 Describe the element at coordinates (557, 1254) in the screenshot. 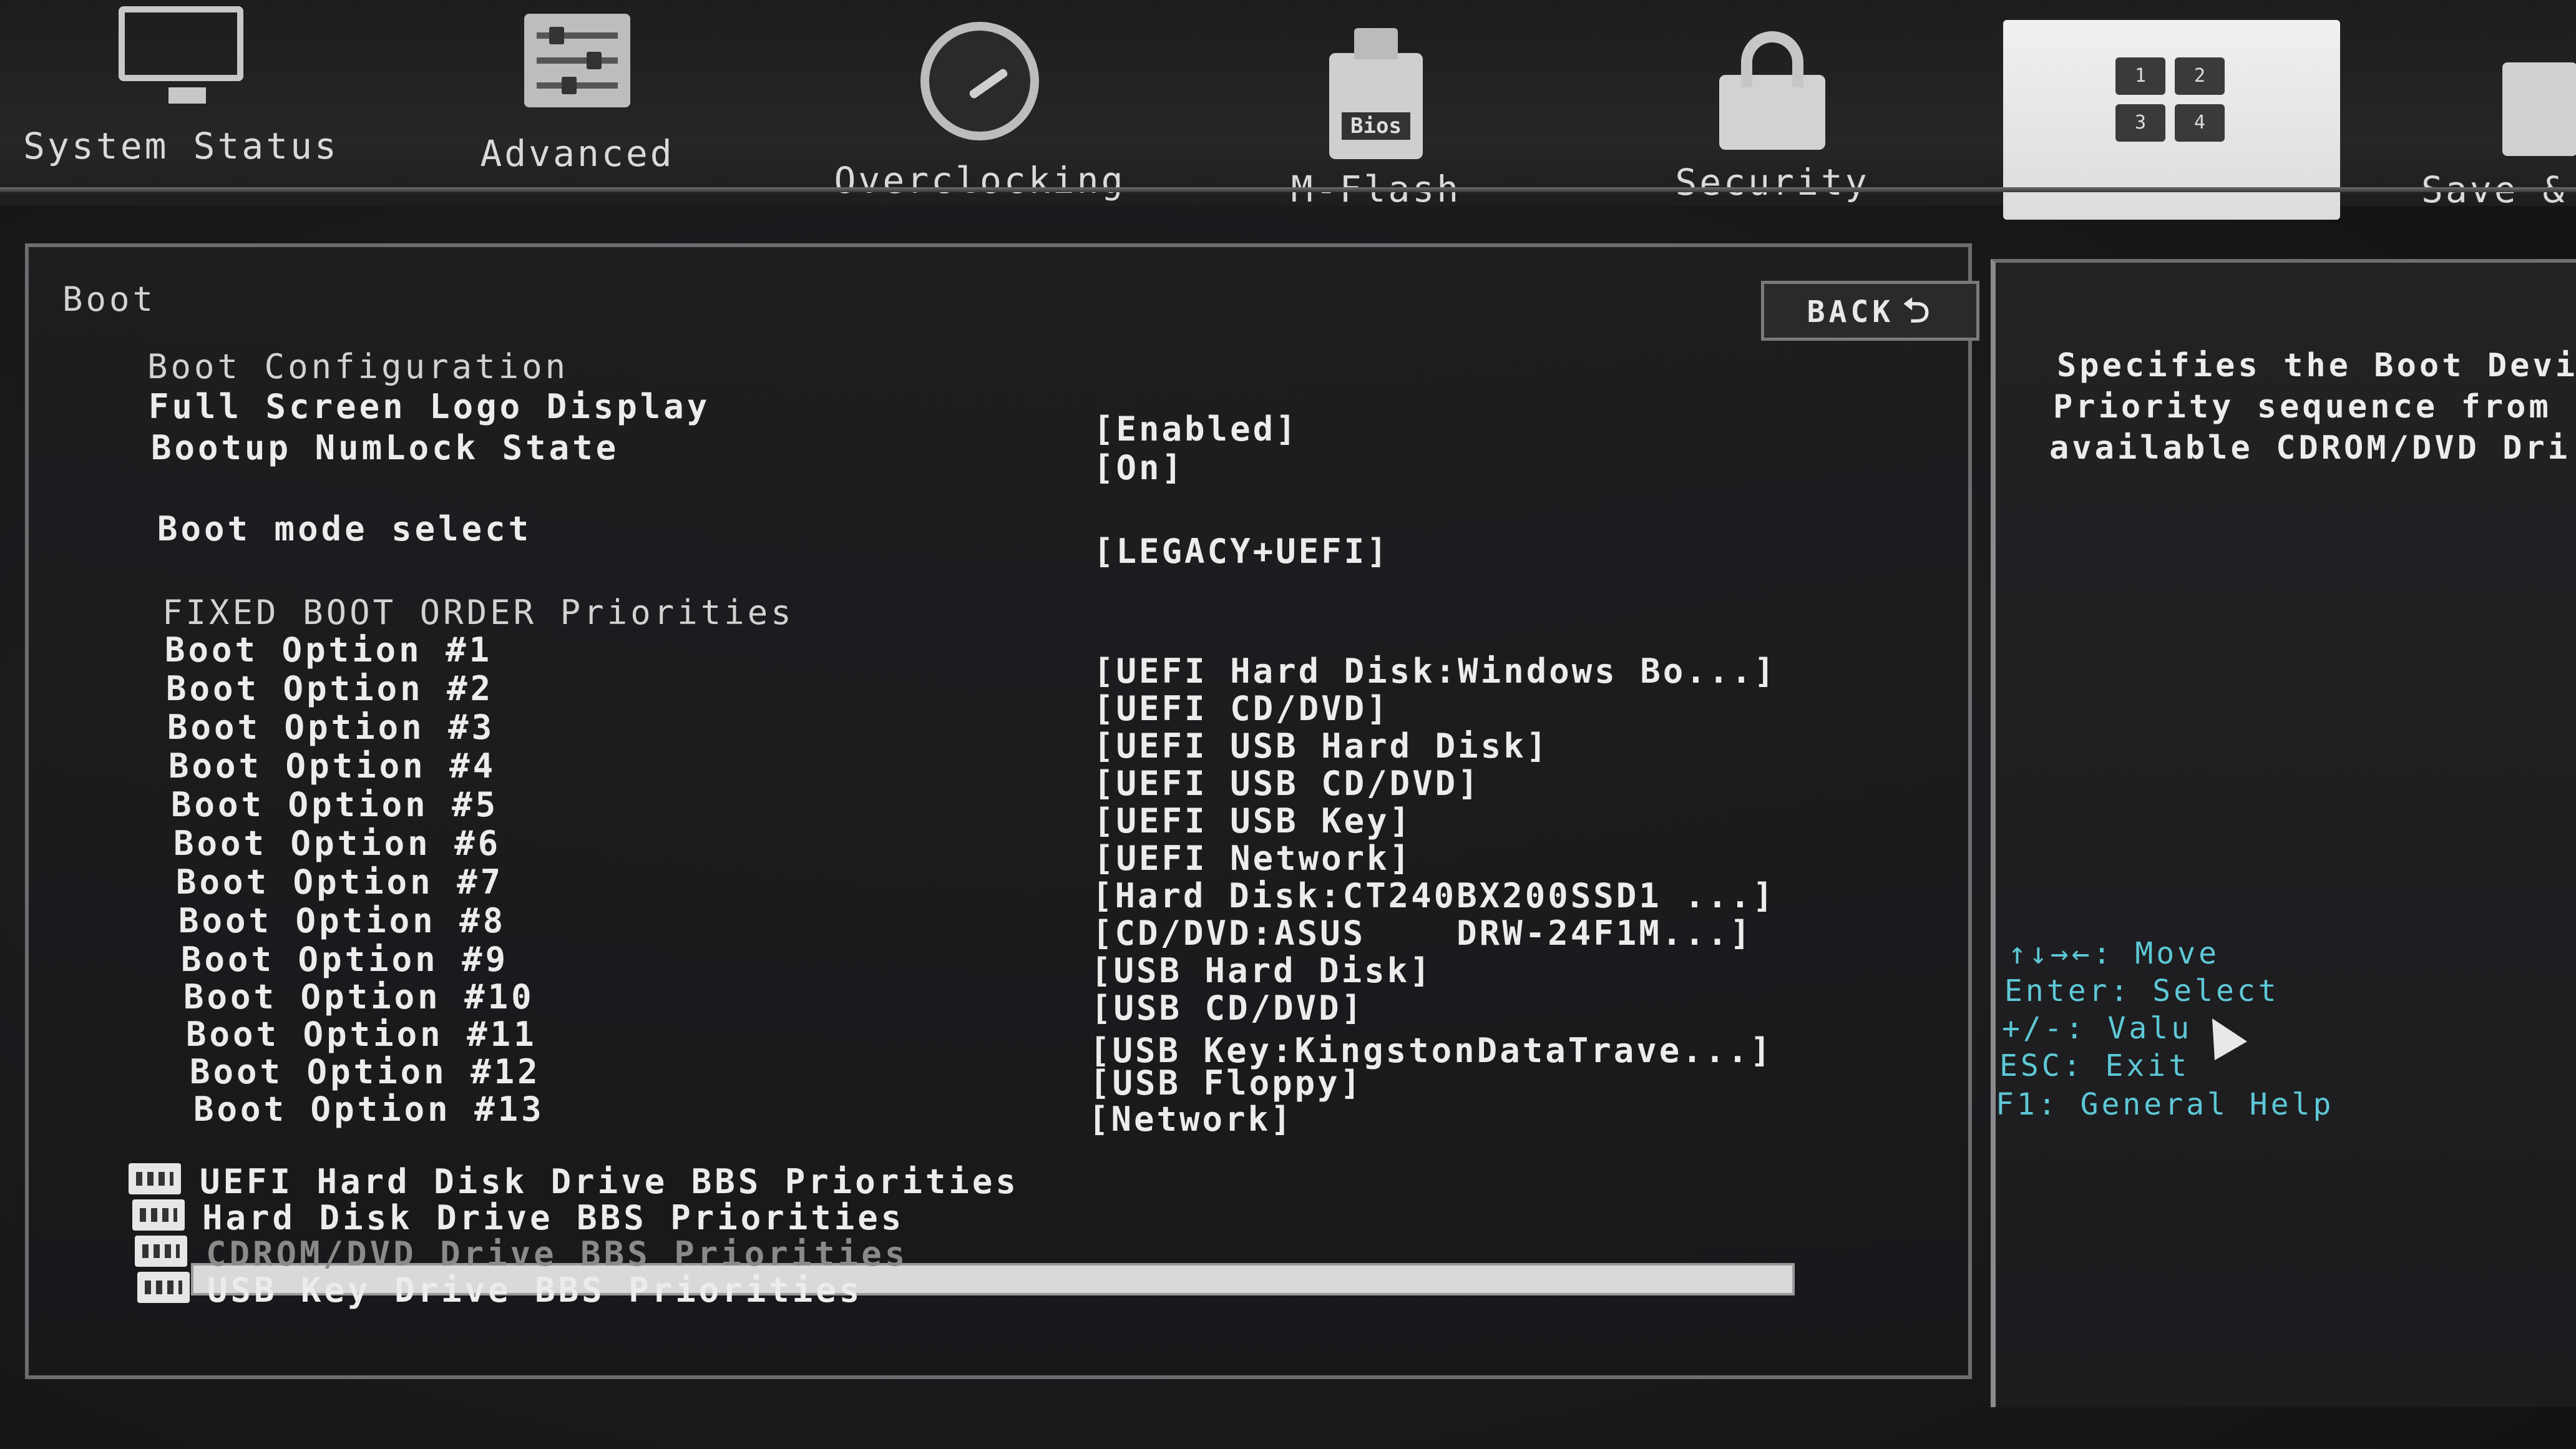

I see `bbs-submenu-label: CDROM/DVD Drive BBS Priorities` at that location.